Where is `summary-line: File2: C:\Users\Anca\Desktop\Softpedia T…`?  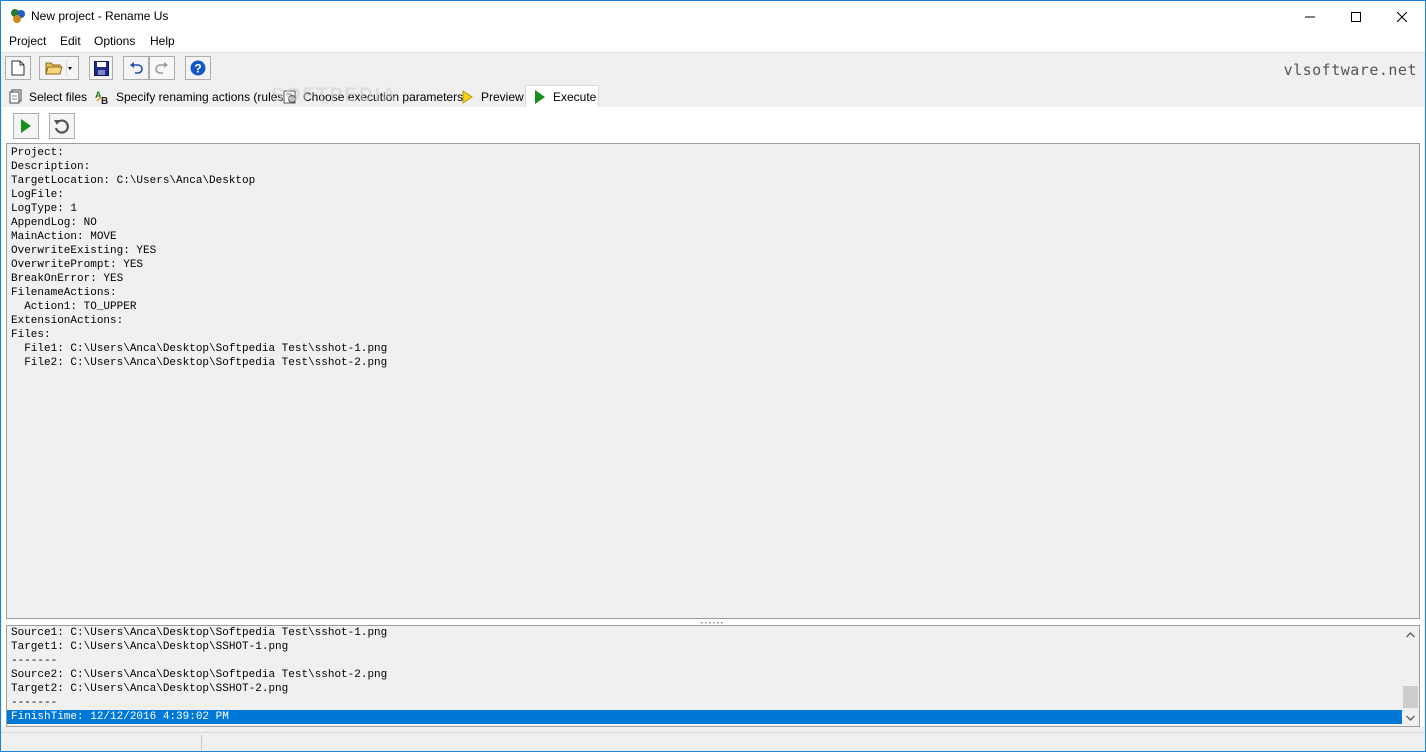
summary-line: File2: C:\Users\Anca\Desktop\Softpedia T… is located at coordinates (199, 363).